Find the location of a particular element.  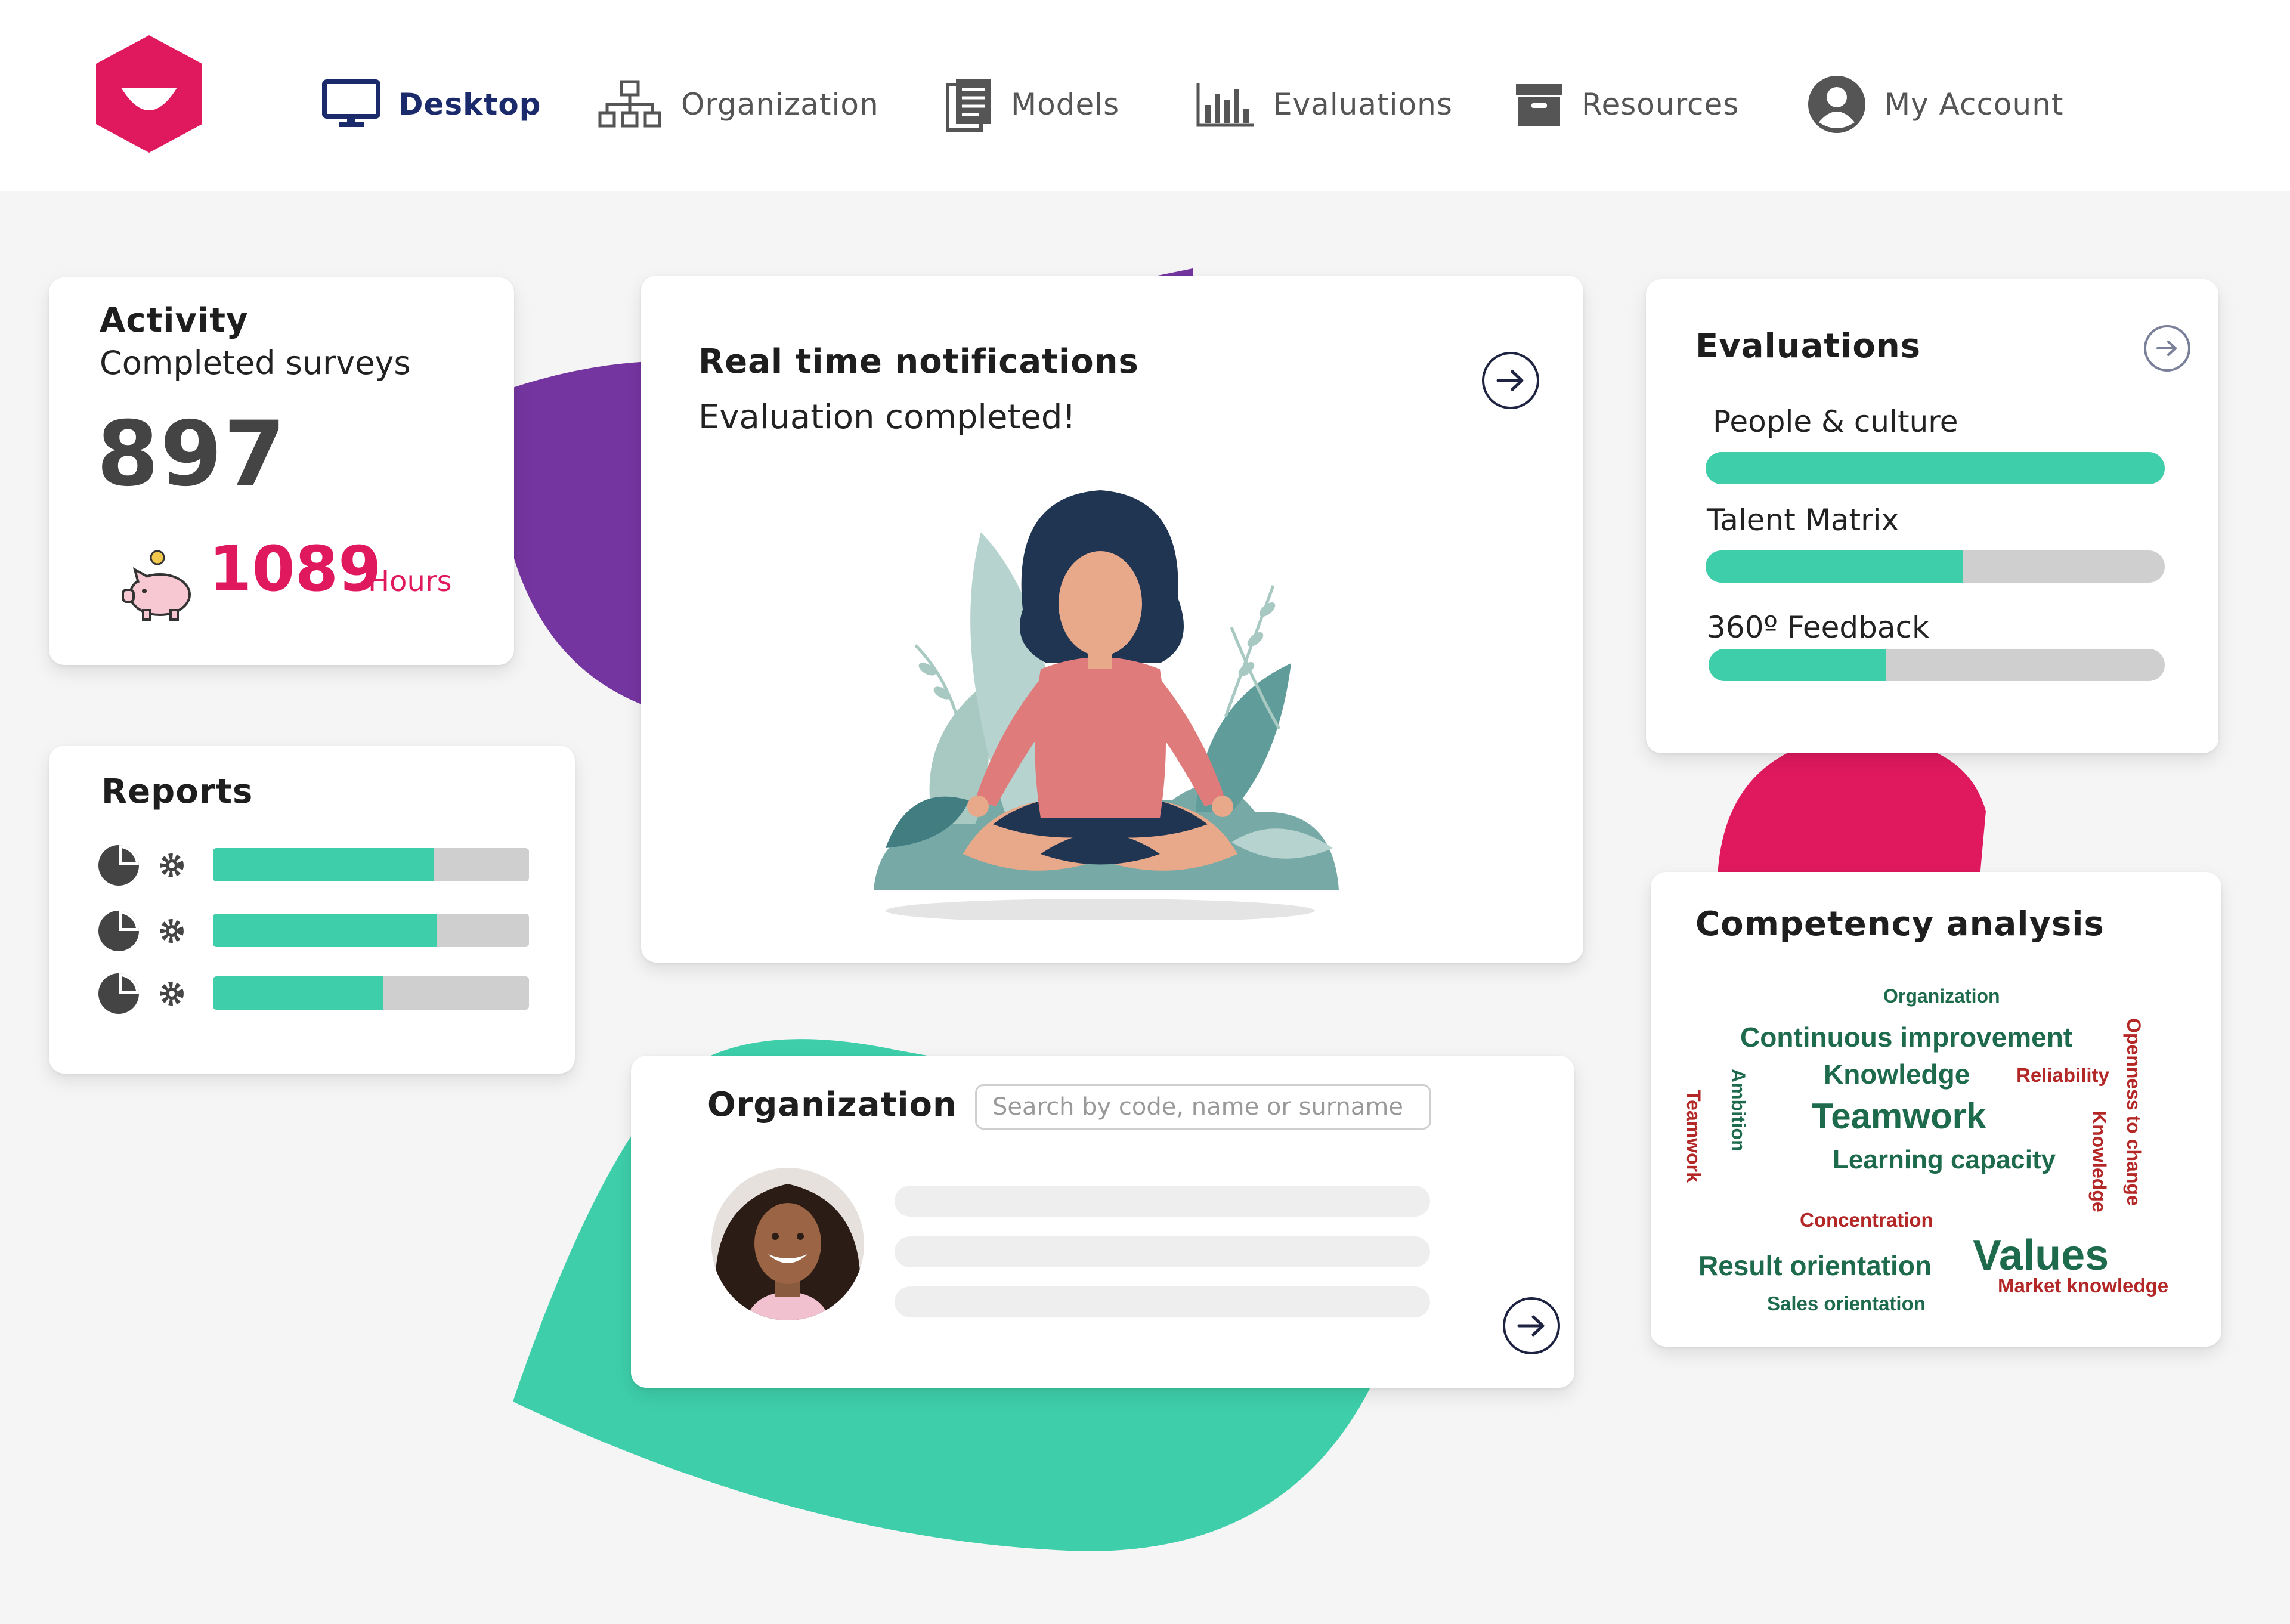

activity-subtitle: Completed surveys is located at coordinates (255, 363).